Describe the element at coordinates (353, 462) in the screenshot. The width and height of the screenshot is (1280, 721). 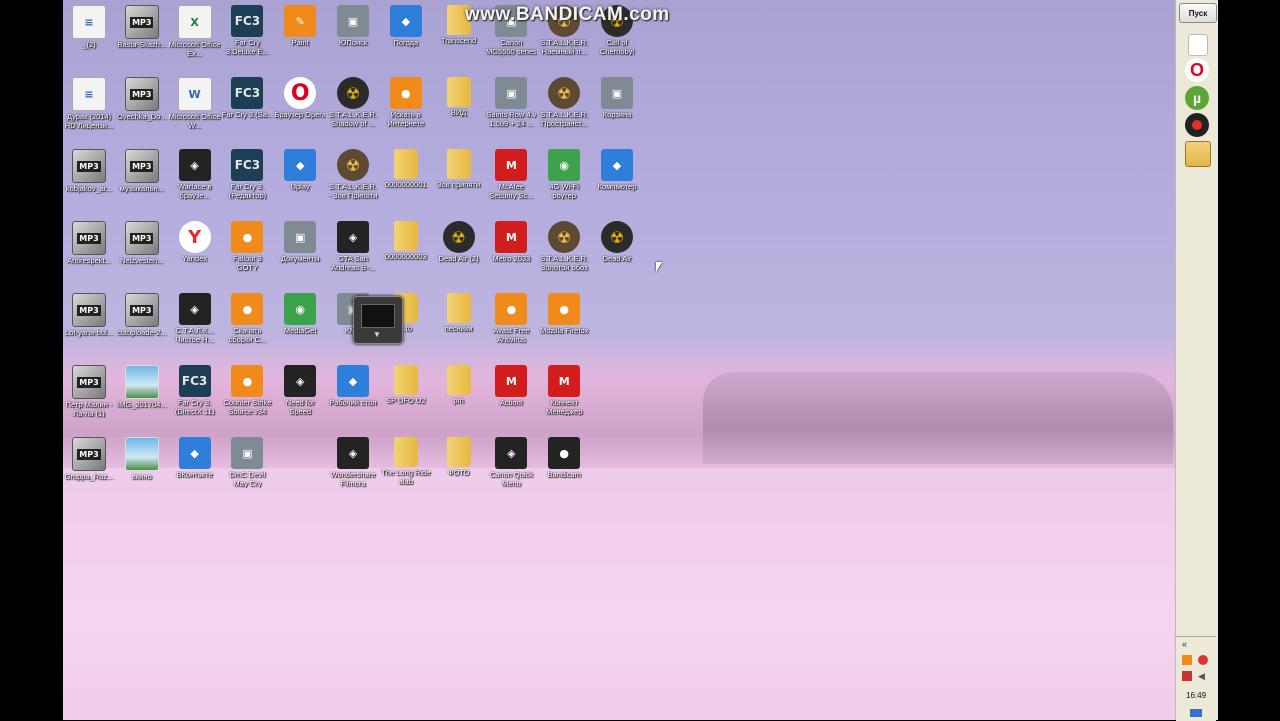
I see `desktop-icon: ◈ Wondershare Filmora` at that location.